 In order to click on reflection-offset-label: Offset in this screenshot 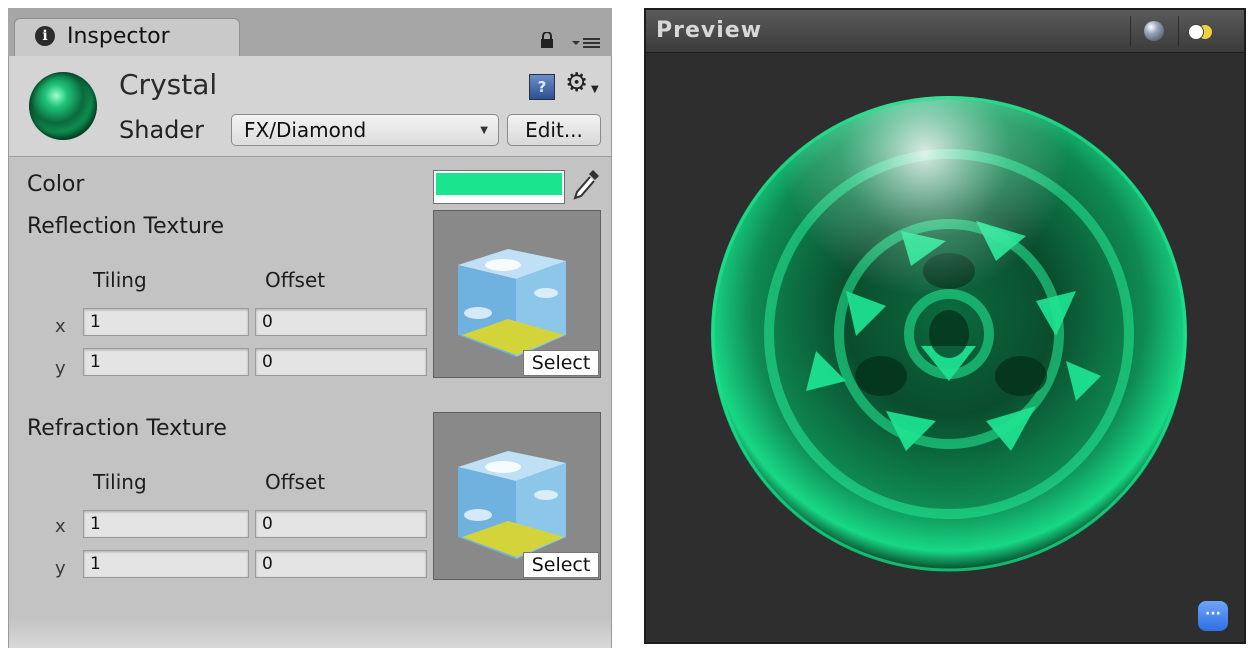, I will do `click(295, 280)`.